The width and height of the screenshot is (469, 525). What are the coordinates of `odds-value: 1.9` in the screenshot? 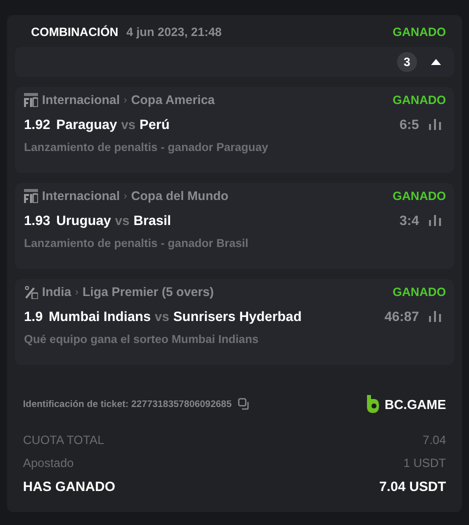 It's located at (33, 316).